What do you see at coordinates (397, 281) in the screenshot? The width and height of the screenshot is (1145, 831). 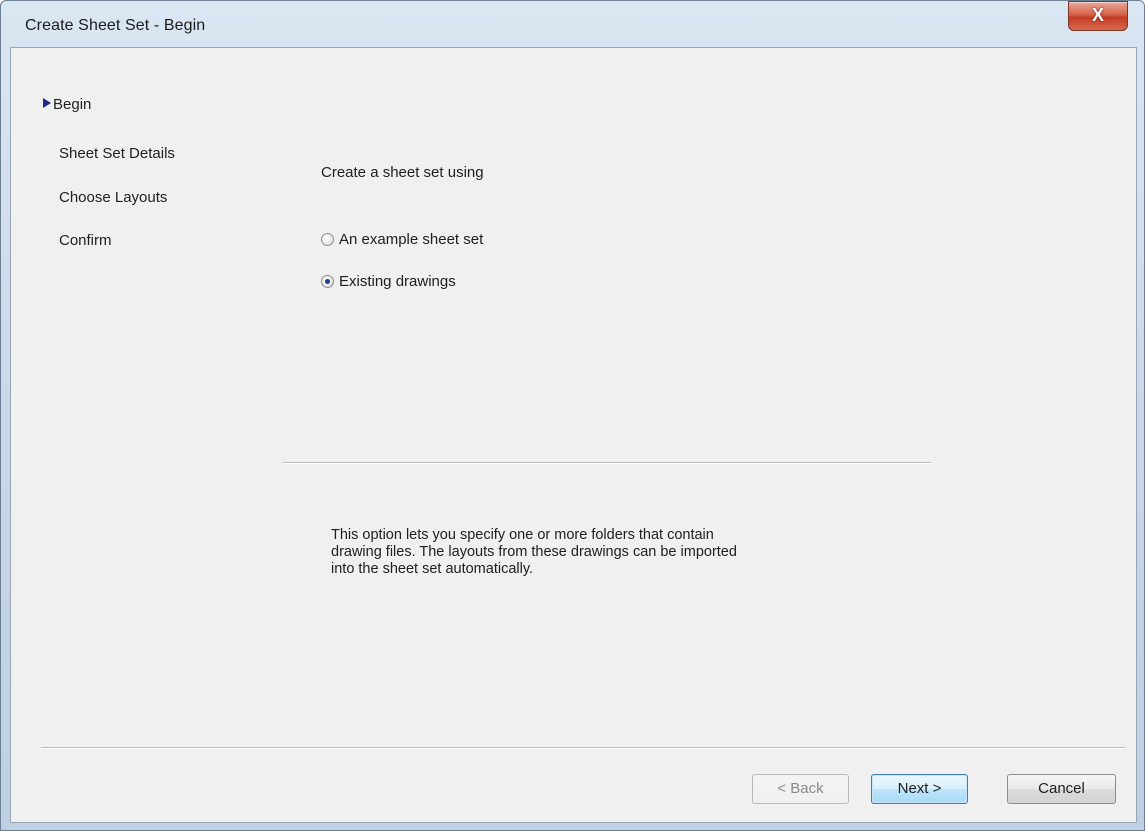 I see `radio-label: Existing drawings` at bounding box center [397, 281].